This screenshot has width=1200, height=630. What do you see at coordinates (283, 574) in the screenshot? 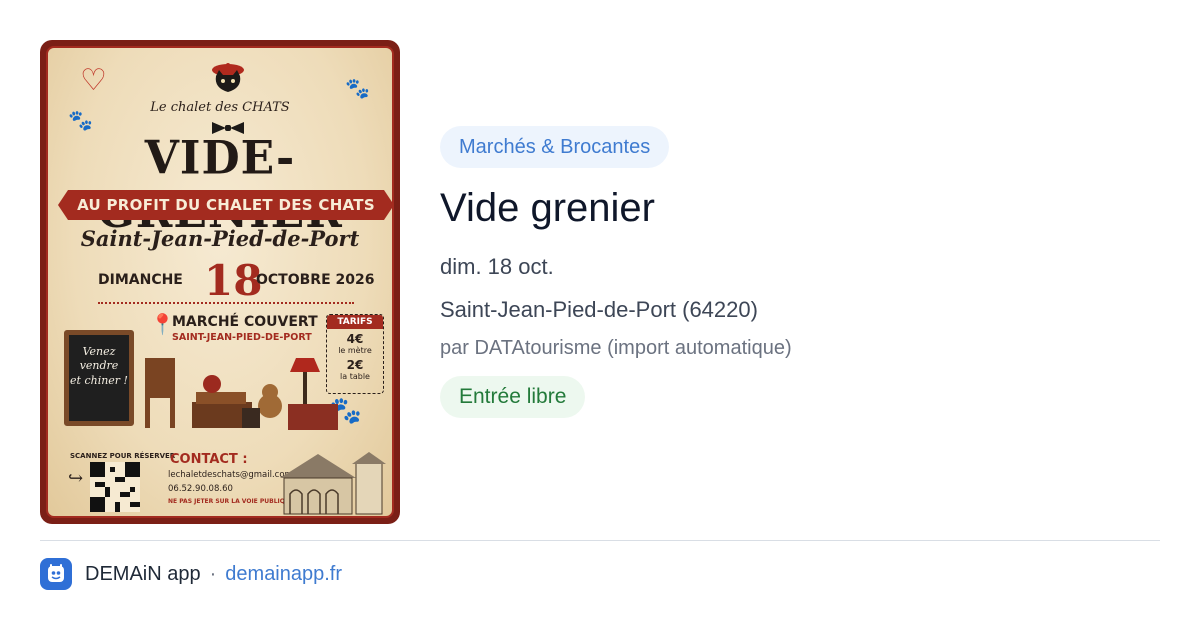
I see `site-link: demainapp.fr` at bounding box center [283, 574].